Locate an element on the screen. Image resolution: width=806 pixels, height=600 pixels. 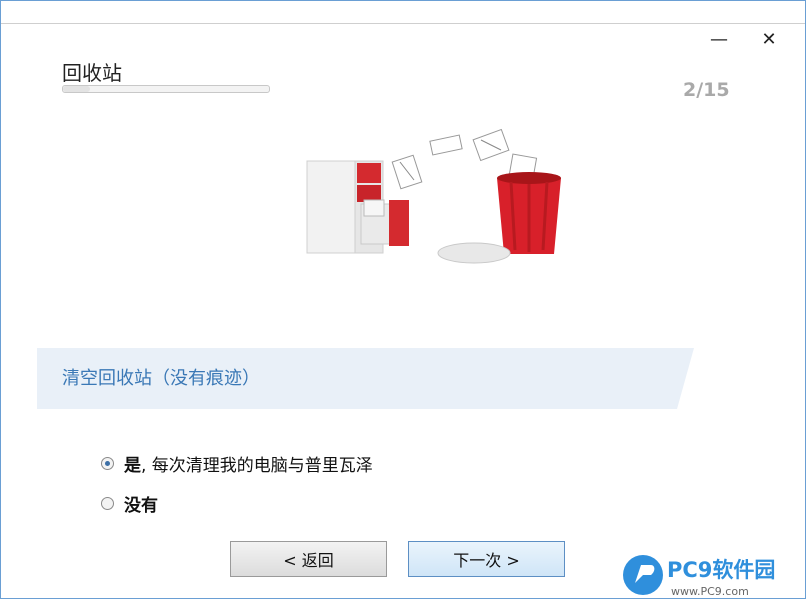
radio-no is located at coordinates (107, 503).